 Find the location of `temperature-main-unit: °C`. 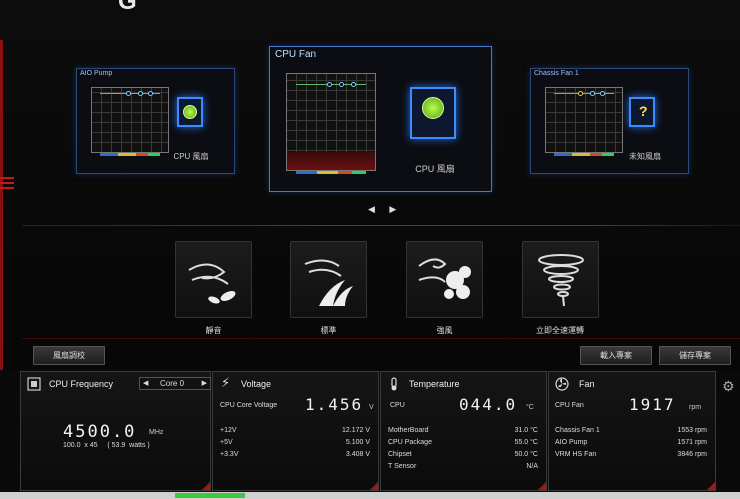

temperature-main-unit: °C is located at coordinates (530, 407).